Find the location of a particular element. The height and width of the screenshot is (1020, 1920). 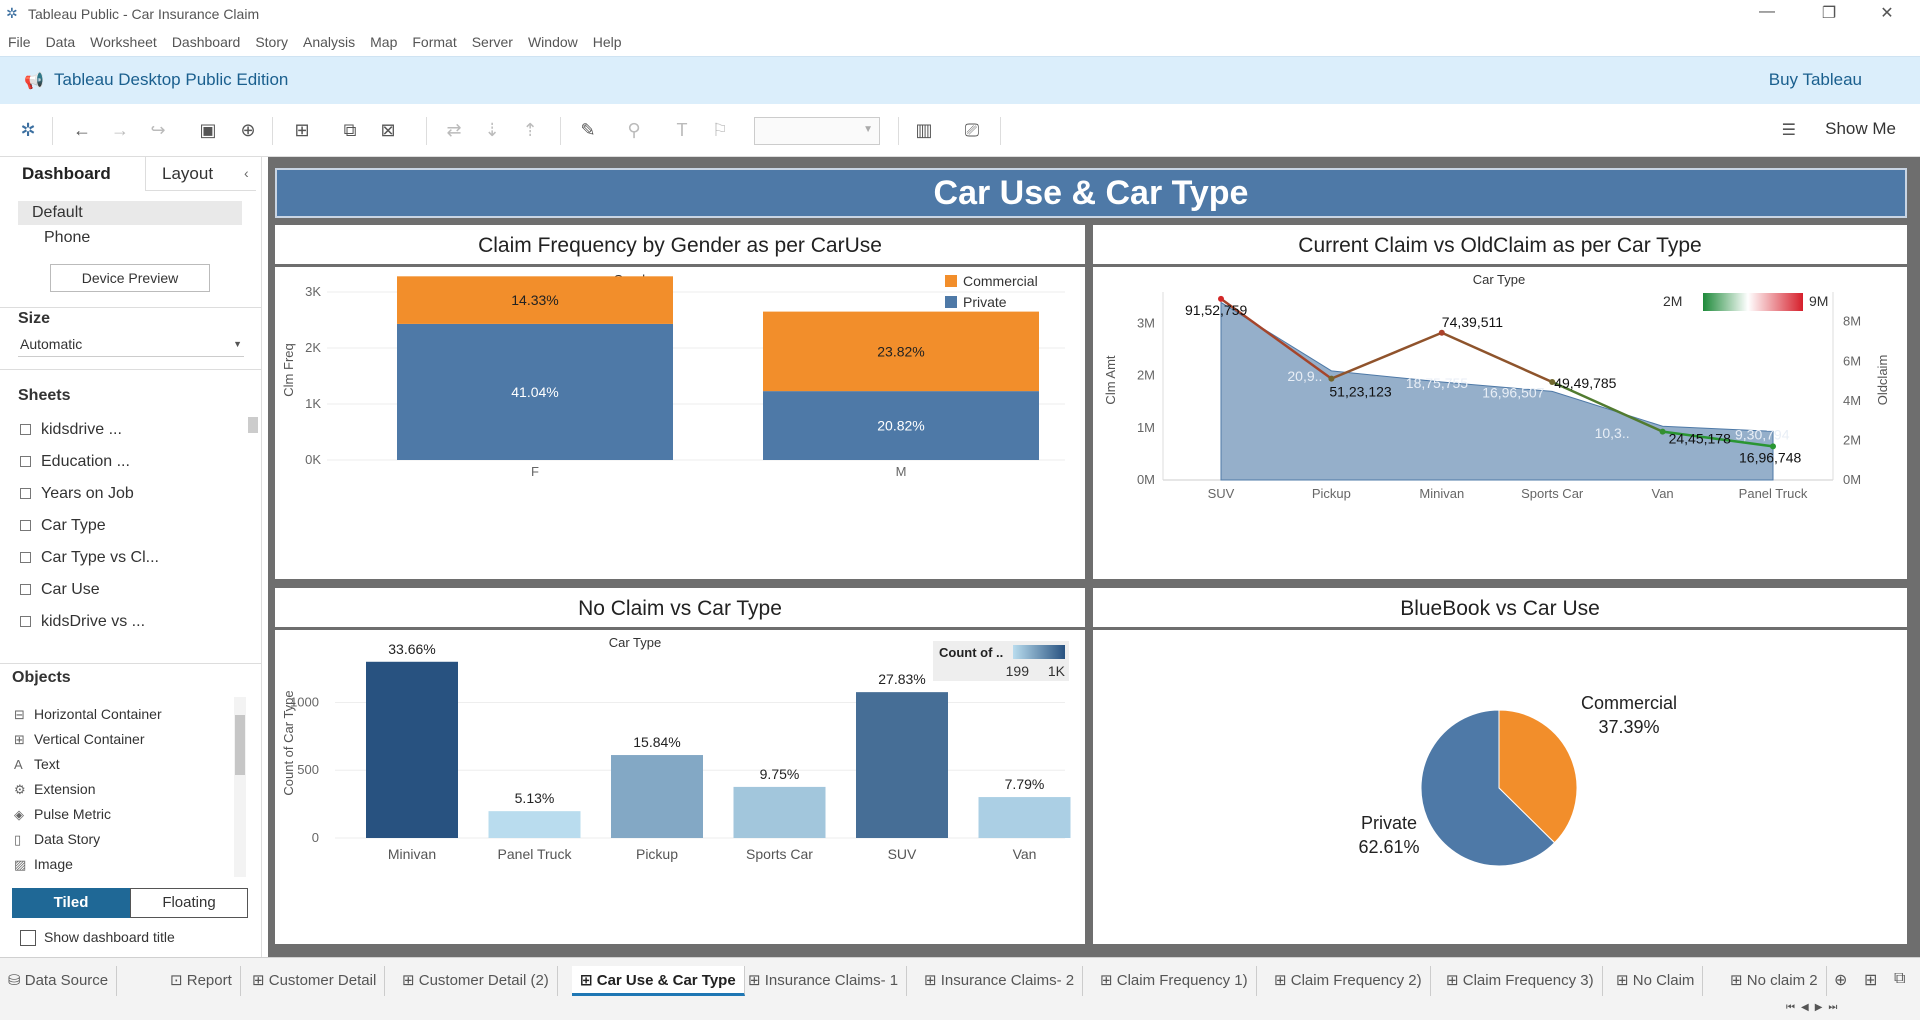

device-default-label: Default is located at coordinates (57, 212).